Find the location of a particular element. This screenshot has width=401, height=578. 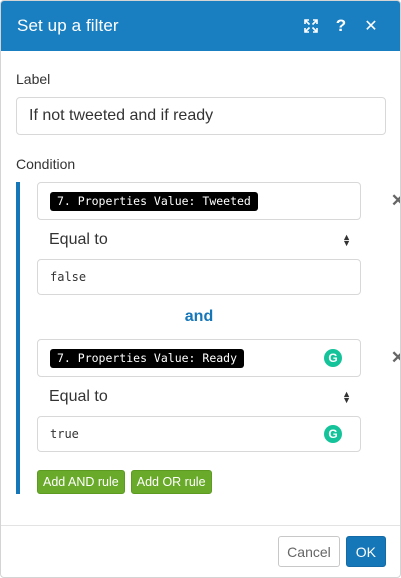

rule-value-input: false is located at coordinates (199, 277).